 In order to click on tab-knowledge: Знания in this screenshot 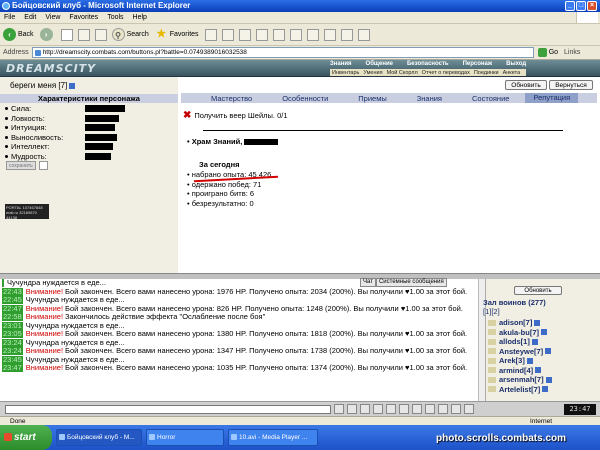, I will do `click(429, 98)`.